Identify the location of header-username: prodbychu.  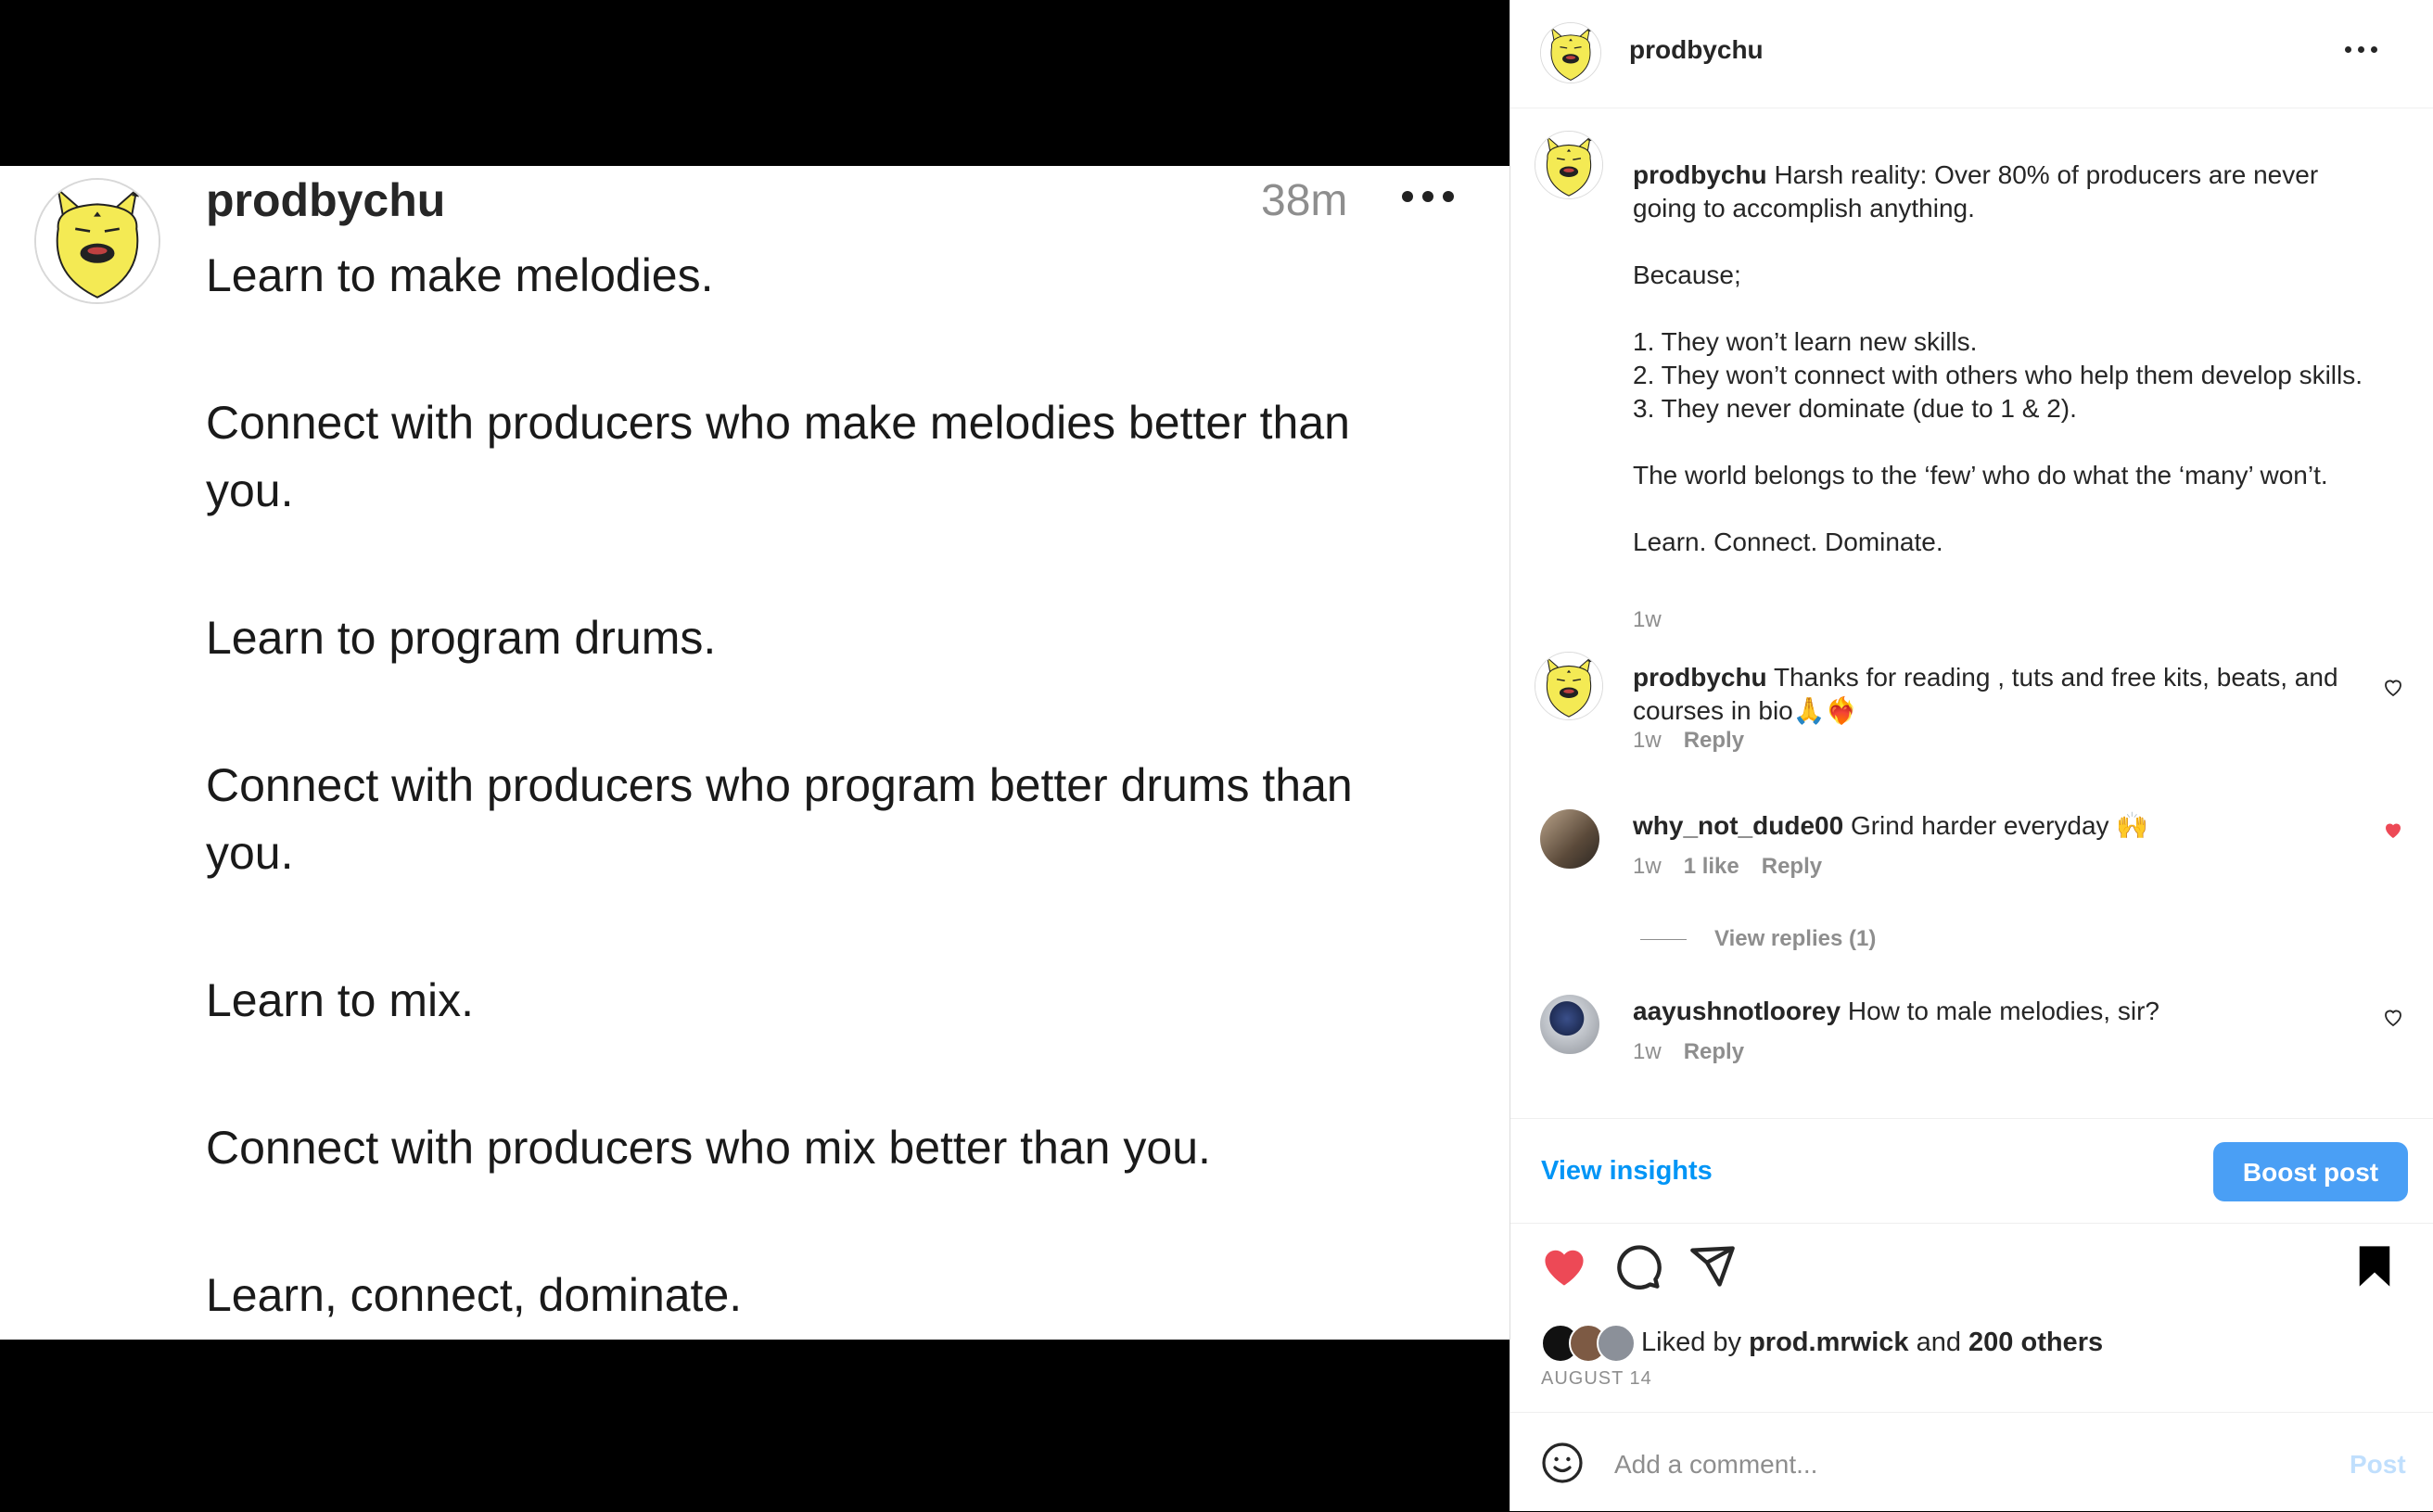
(1696, 50).